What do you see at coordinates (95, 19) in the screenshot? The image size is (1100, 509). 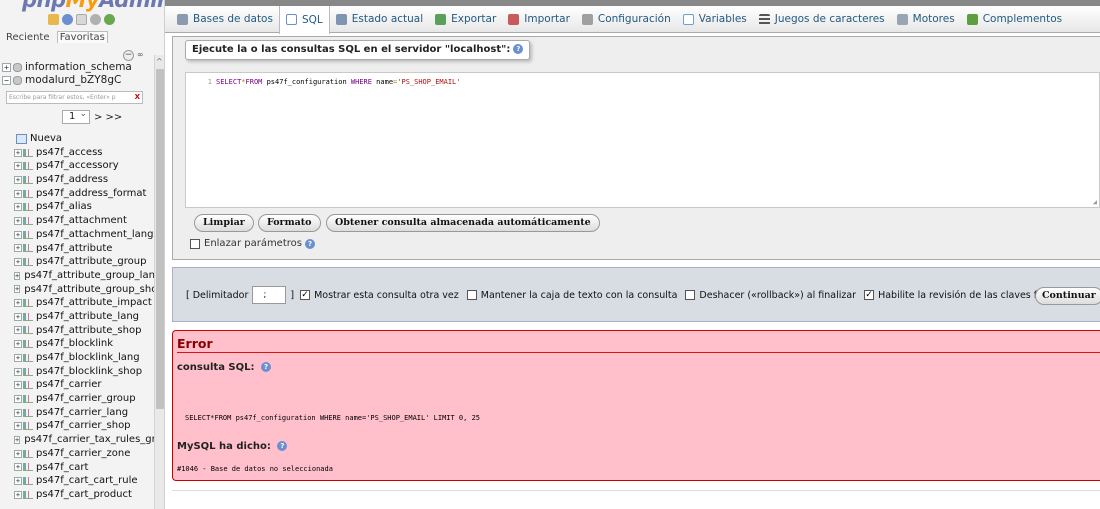 I see `settings-gear-icon` at bounding box center [95, 19].